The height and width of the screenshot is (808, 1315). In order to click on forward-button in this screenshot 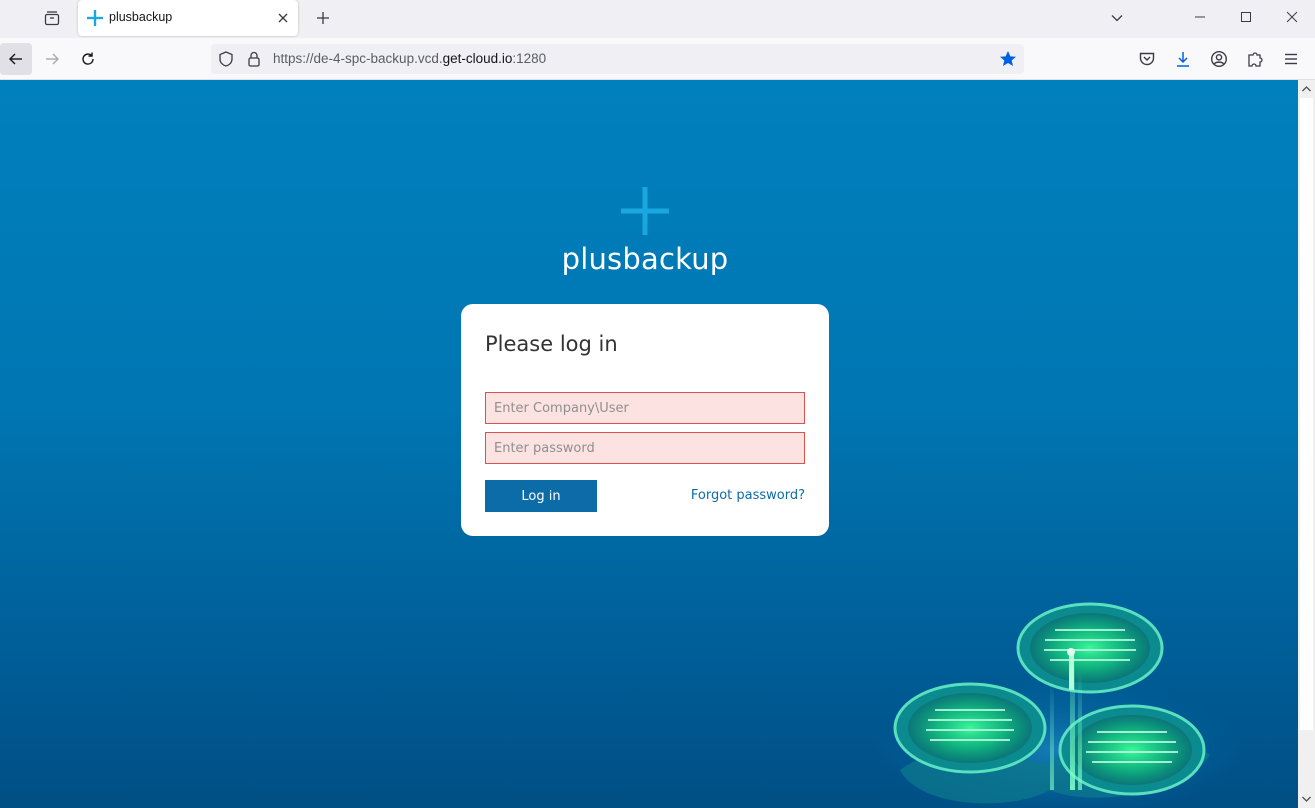, I will do `click(52, 59)`.